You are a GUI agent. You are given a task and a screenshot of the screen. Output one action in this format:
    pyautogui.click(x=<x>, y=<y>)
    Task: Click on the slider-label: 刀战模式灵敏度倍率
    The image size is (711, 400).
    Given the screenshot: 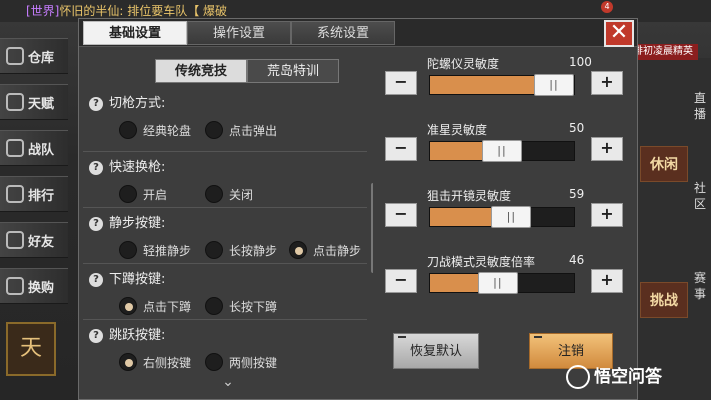 What is the action you would take?
    pyautogui.click(x=481, y=262)
    